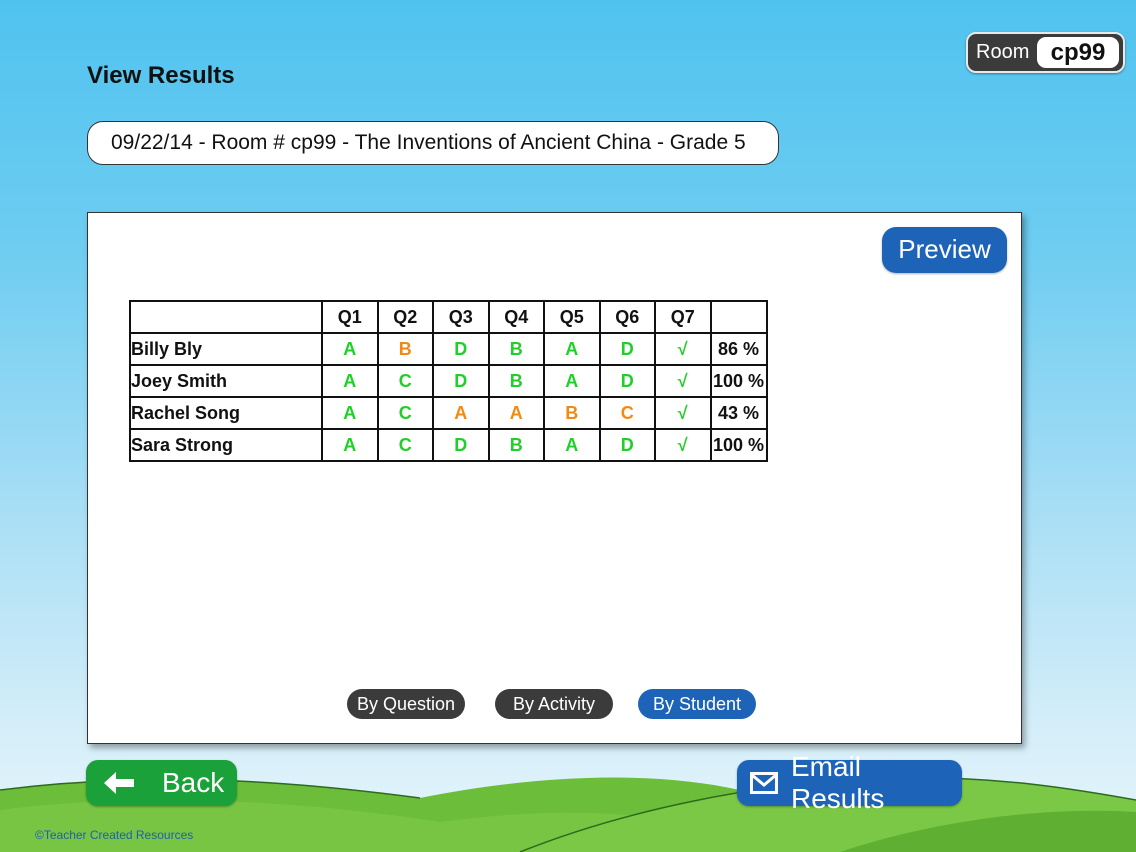 The height and width of the screenshot is (852, 1136). Describe the element at coordinates (683, 317) in the screenshot. I see `column-header: Q7` at that location.